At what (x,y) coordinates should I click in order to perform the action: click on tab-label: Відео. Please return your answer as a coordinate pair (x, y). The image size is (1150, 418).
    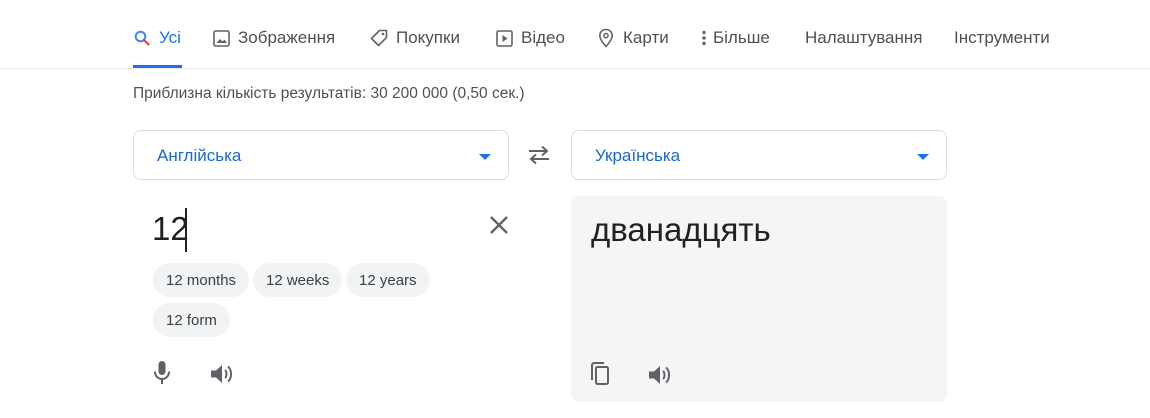
    Looking at the image, I should click on (543, 37).